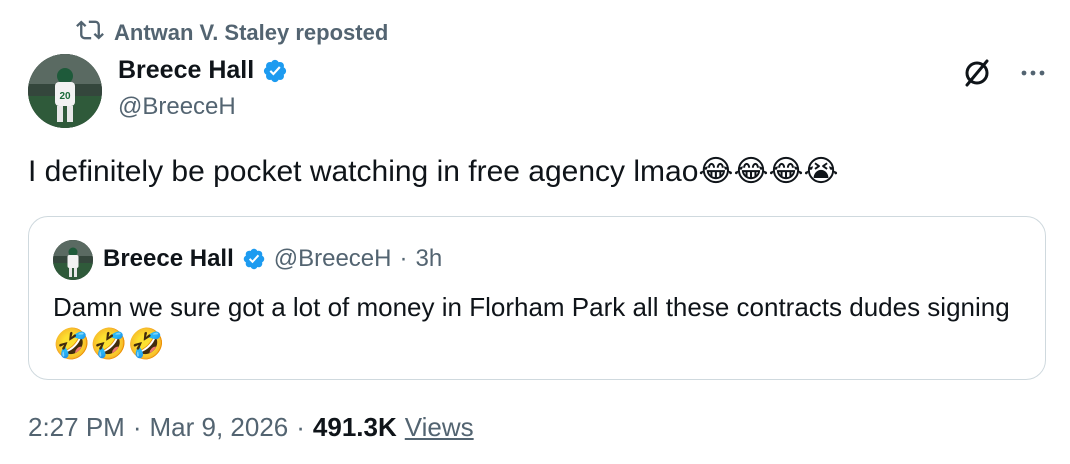 Image resolution: width=1070 pixels, height=464 pixels. What do you see at coordinates (254, 259) in the screenshot?
I see `quote-verified-badge-icon` at bounding box center [254, 259].